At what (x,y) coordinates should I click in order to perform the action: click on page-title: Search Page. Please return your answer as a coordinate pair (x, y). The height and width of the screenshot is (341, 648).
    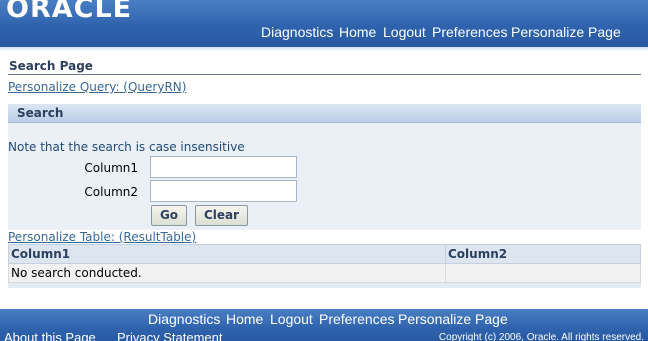
    Looking at the image, I should click on (51, 66).